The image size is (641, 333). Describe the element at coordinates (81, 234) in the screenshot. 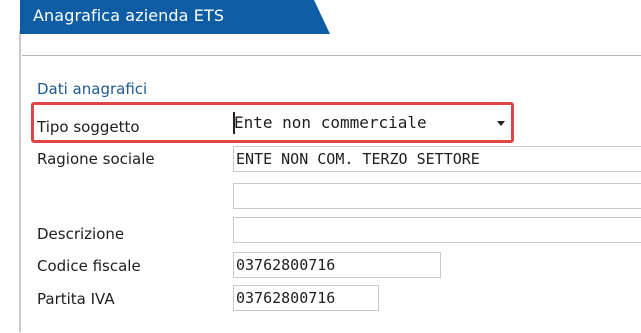

I see `descrizione-label: Descrizione` at that location.